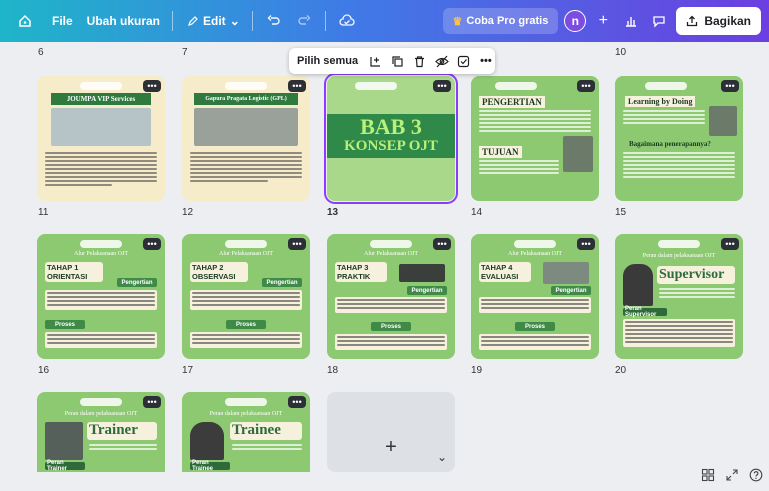  I want to click on home-button, so click(25, 21).